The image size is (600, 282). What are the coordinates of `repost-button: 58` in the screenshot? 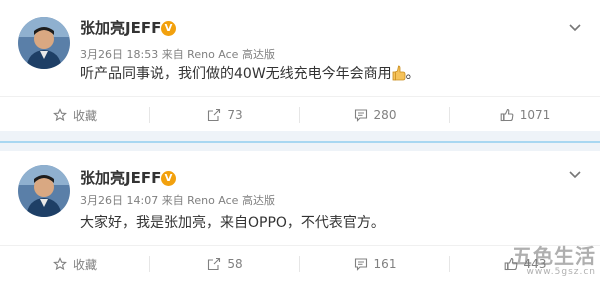 It's located at (225, 264).